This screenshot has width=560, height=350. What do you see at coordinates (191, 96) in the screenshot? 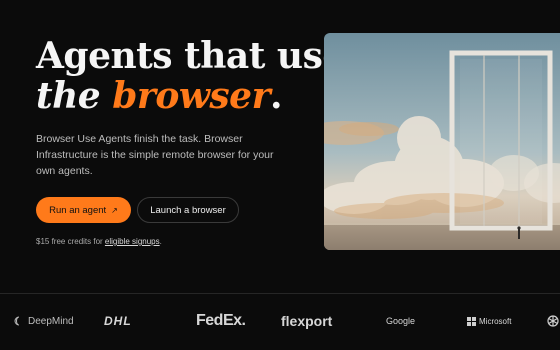
I see `hero-title-accent: browser` at bounding box center [191, 96].